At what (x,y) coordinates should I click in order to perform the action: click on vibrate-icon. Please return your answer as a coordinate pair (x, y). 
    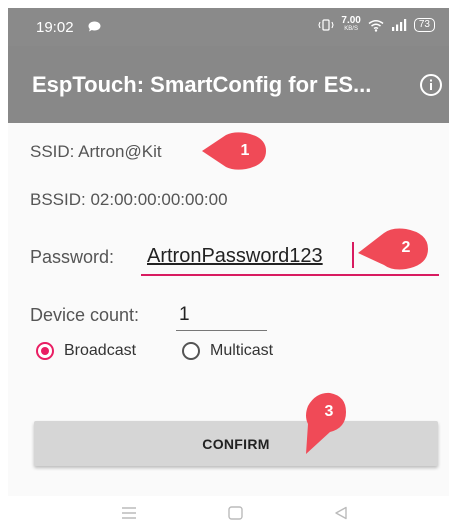
    Looking at the image, I should click on (326, 25).